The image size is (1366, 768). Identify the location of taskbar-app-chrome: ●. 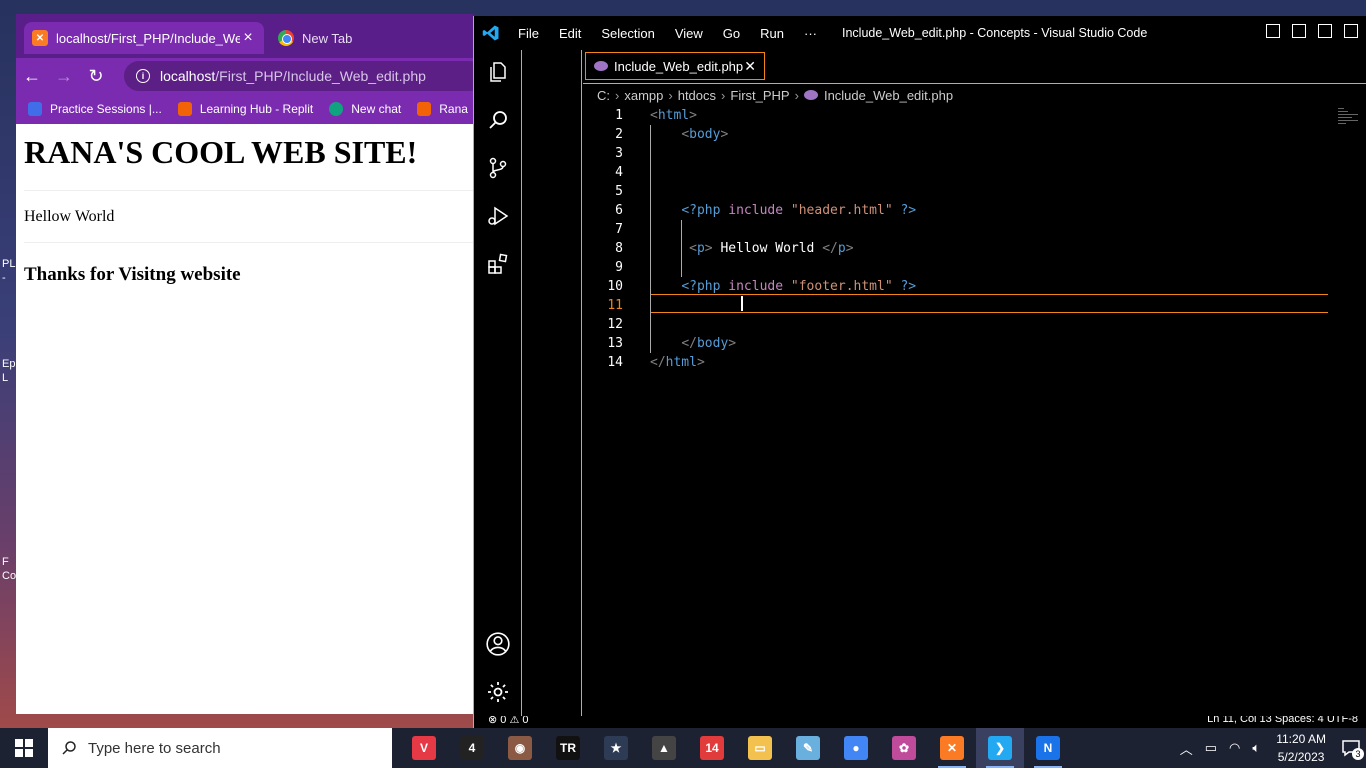
(856, 748).